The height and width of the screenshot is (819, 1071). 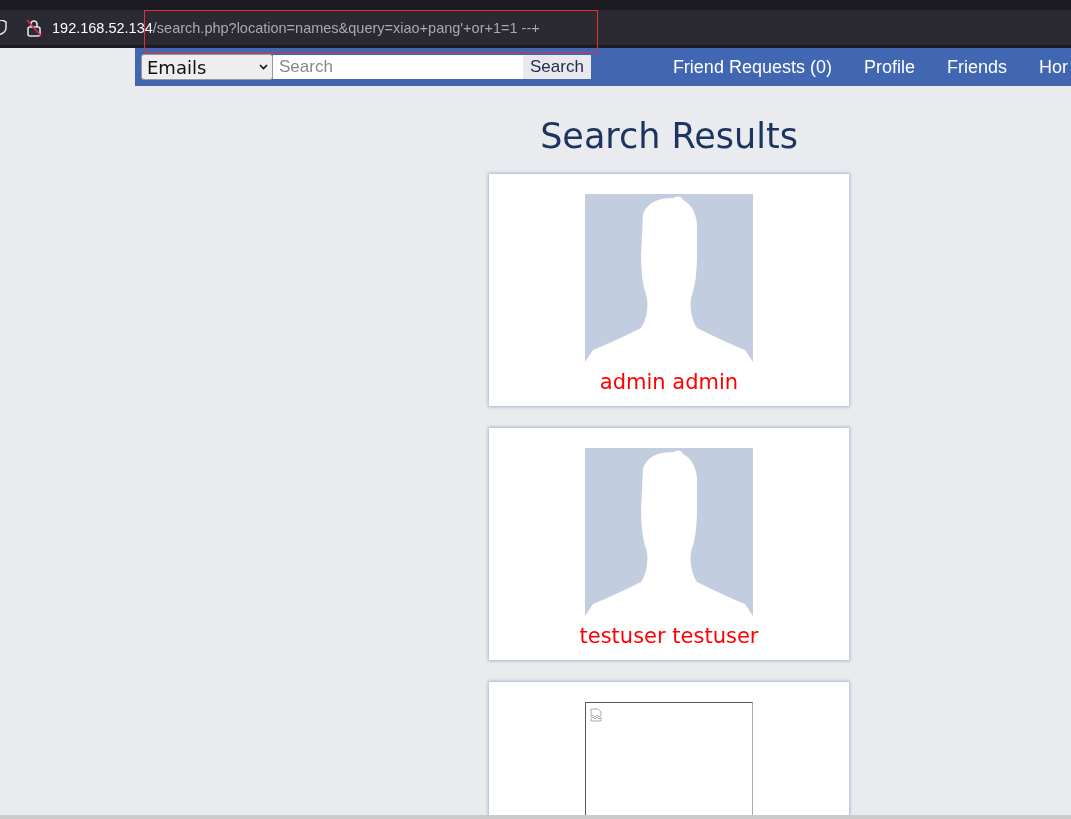 What do you see at coordinates (4, 27) in the screenshot?
I see `shield-icon` at bounding box center [4, 27].